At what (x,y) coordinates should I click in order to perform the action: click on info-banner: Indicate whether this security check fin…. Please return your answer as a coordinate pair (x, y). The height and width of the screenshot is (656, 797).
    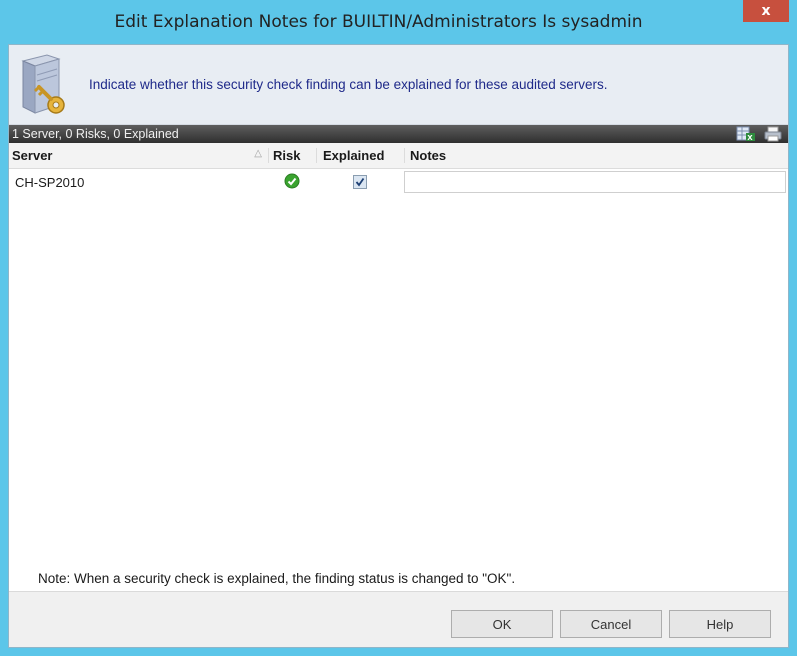
    Looking at the image, I should click on (398, 85).